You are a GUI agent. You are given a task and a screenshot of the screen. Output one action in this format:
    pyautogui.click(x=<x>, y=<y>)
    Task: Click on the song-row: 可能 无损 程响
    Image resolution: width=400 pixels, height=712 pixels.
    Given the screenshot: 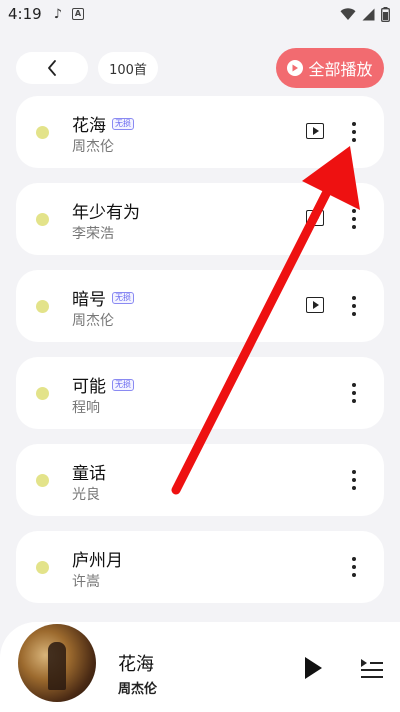 What is the action you would take?
    pyautogui.click(x=200, y=393)
    